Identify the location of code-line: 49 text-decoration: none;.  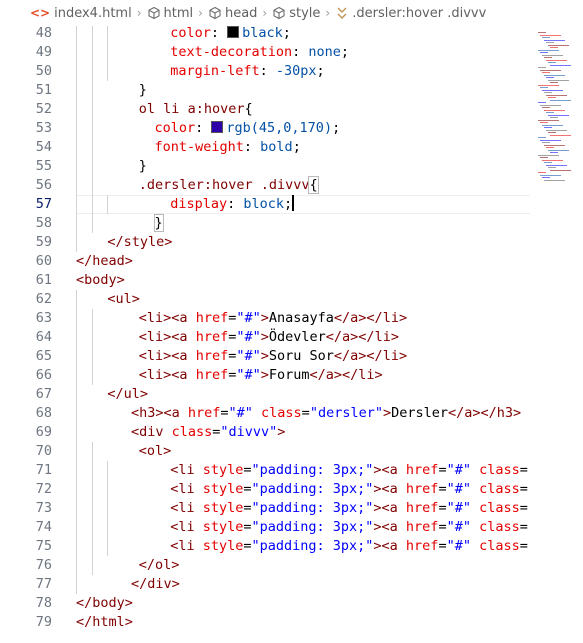
(265, 52).